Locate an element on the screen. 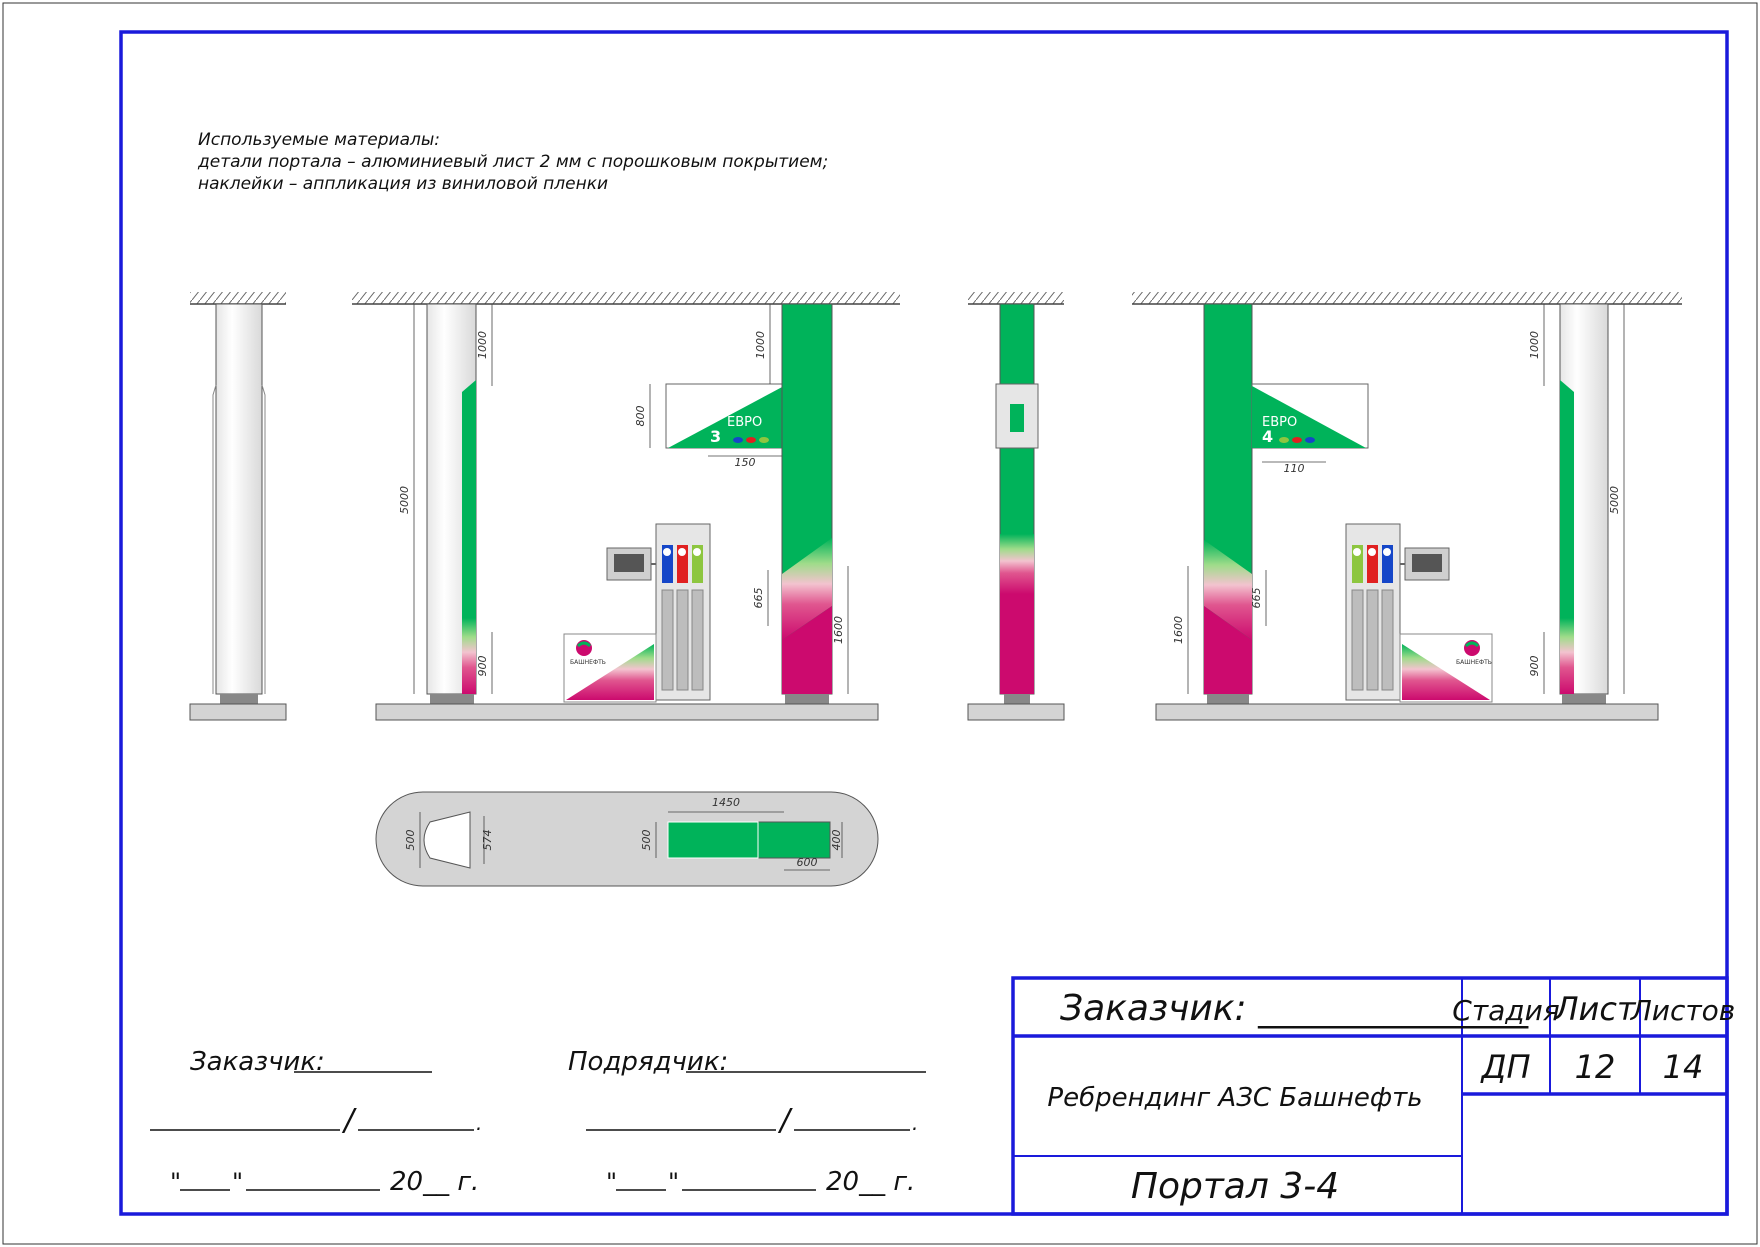 The image size is (1760, 1247). sheet-value: 12 is located at coordinates (1595, 1067).